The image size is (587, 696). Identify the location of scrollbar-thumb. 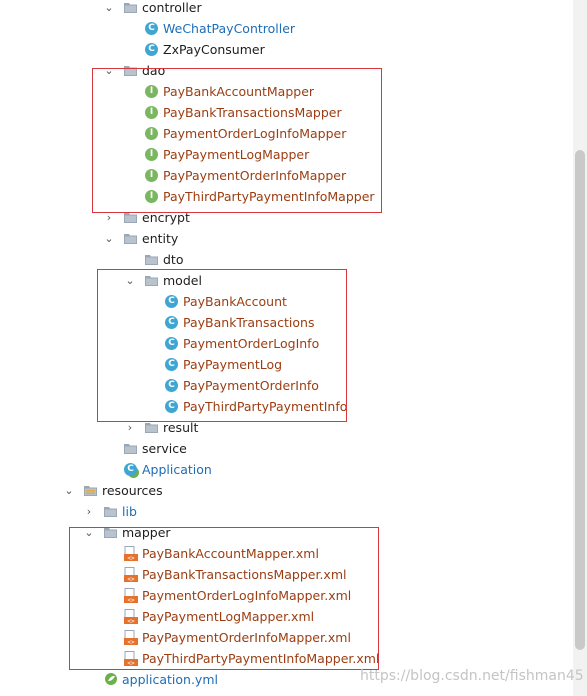
(580, 400).